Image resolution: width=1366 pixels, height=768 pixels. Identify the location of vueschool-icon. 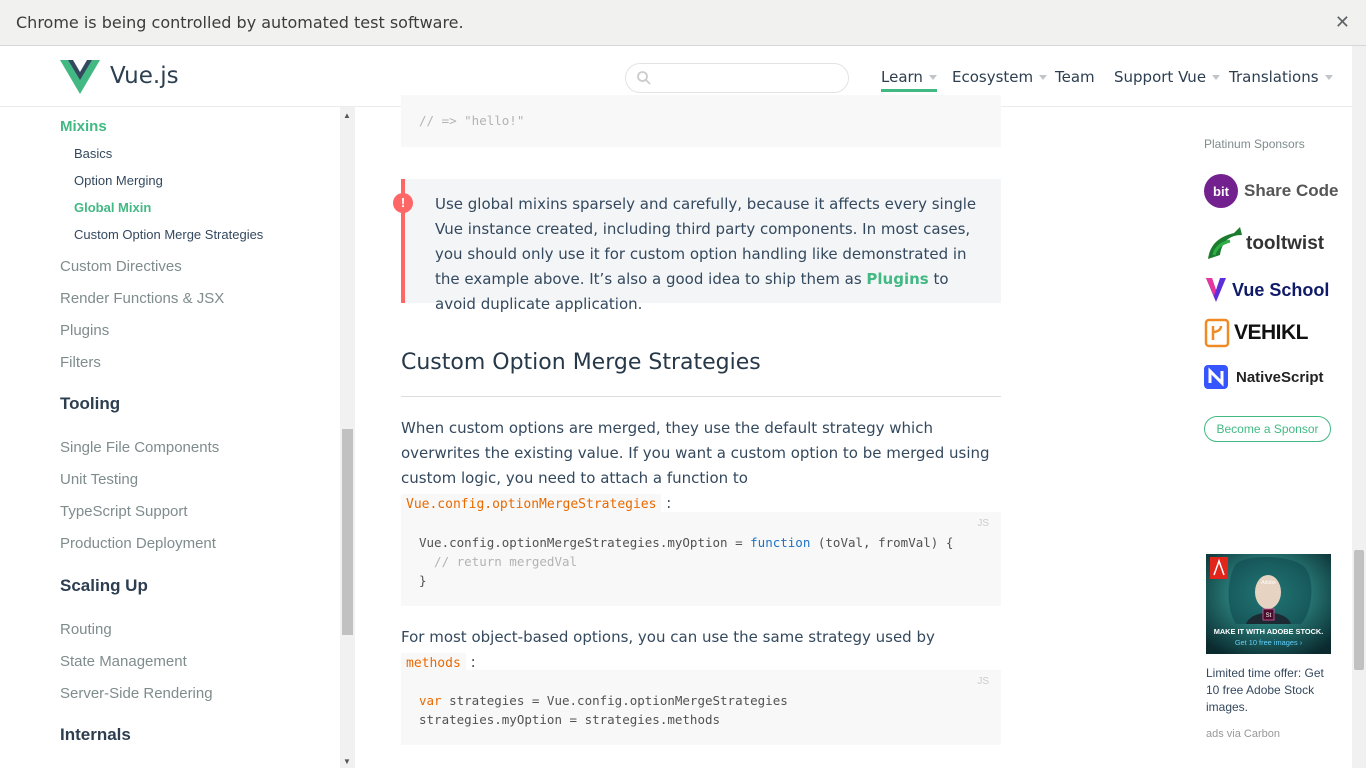
(1216, 290).